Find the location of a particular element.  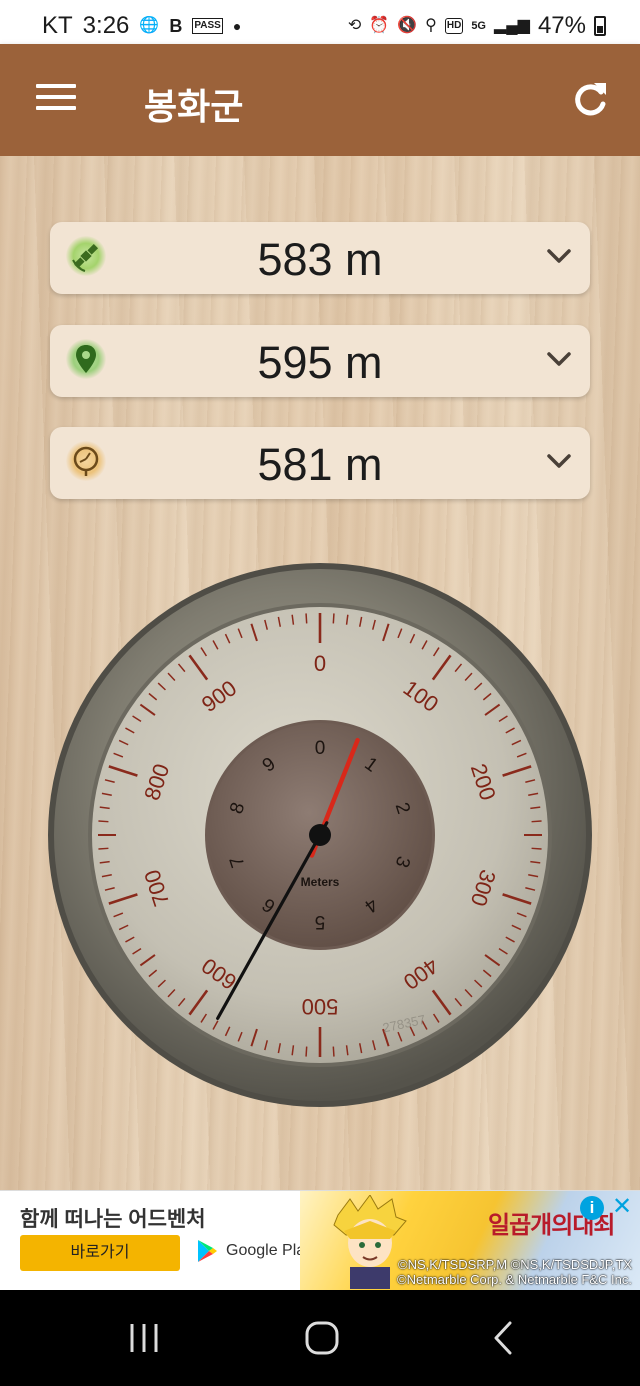

clock: 3:26 is located at coordinates (106, 25).